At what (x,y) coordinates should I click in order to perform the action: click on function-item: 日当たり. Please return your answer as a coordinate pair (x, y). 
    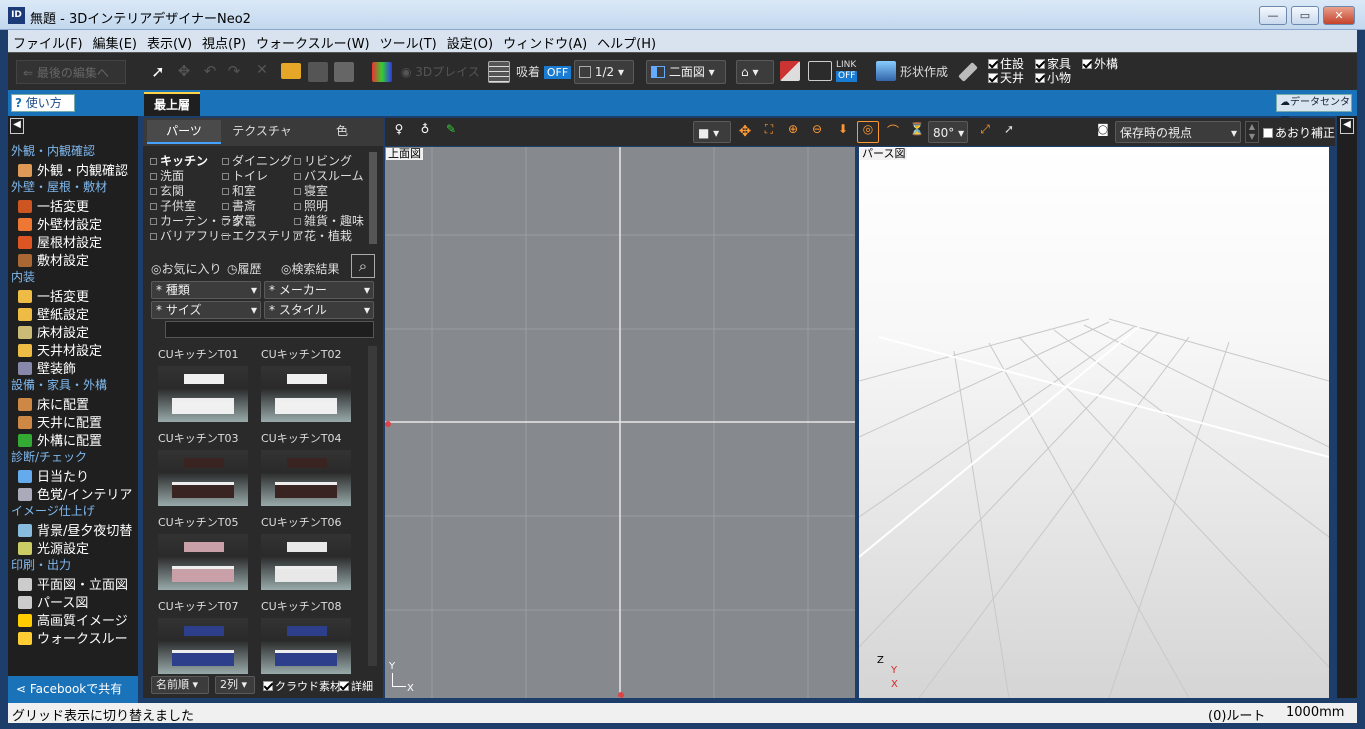
    Looking at the image, I should click on (53, 475).